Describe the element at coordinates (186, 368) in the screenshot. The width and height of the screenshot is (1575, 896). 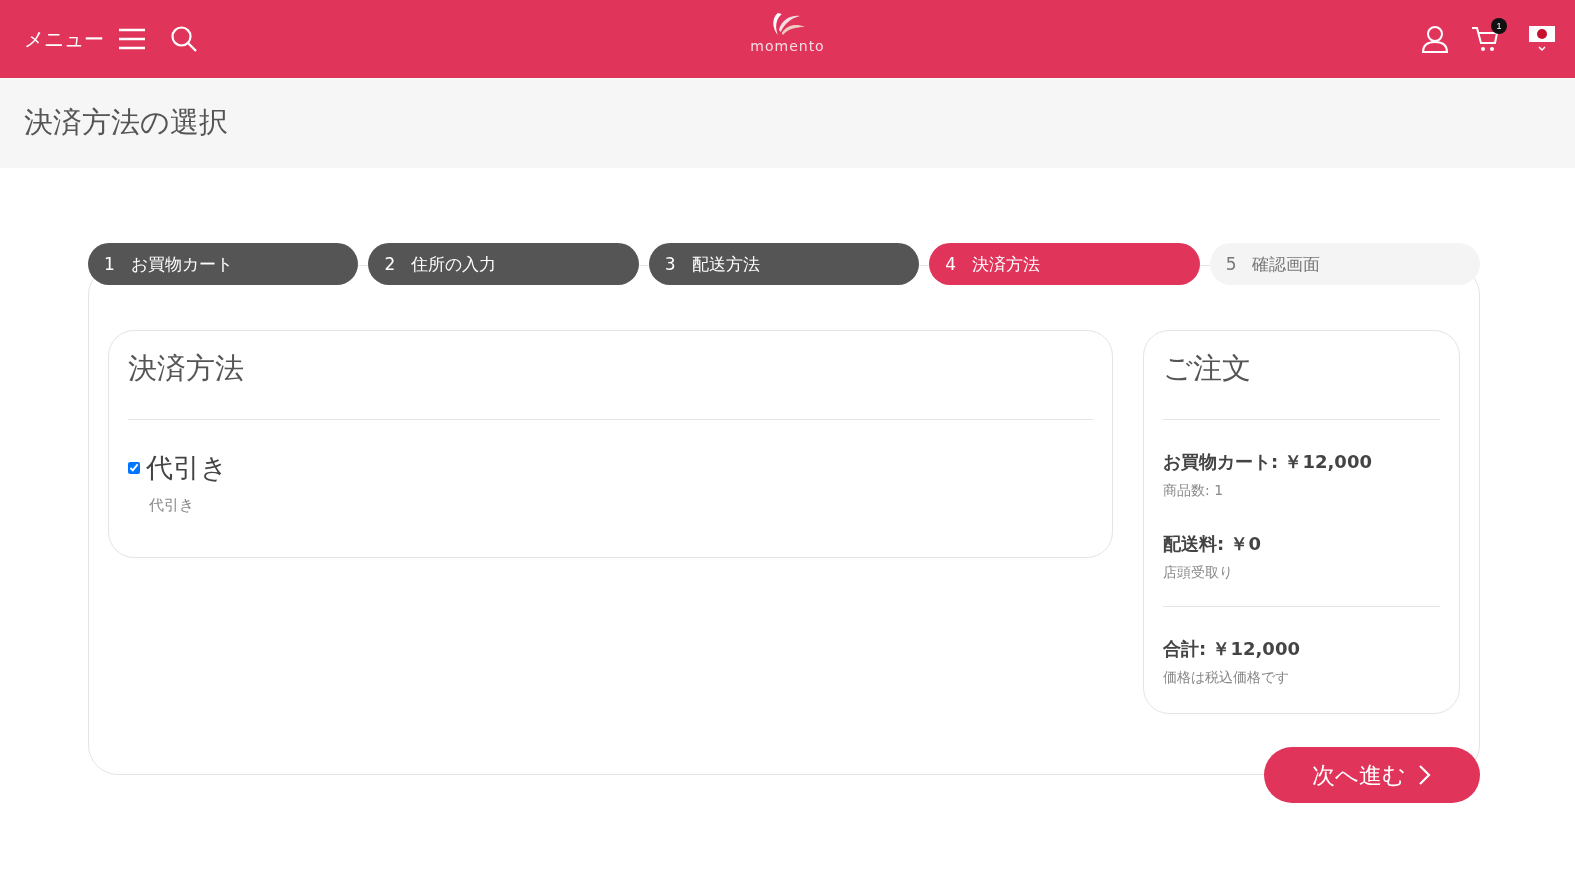
I see `panel-title: 決済方法` at that location.